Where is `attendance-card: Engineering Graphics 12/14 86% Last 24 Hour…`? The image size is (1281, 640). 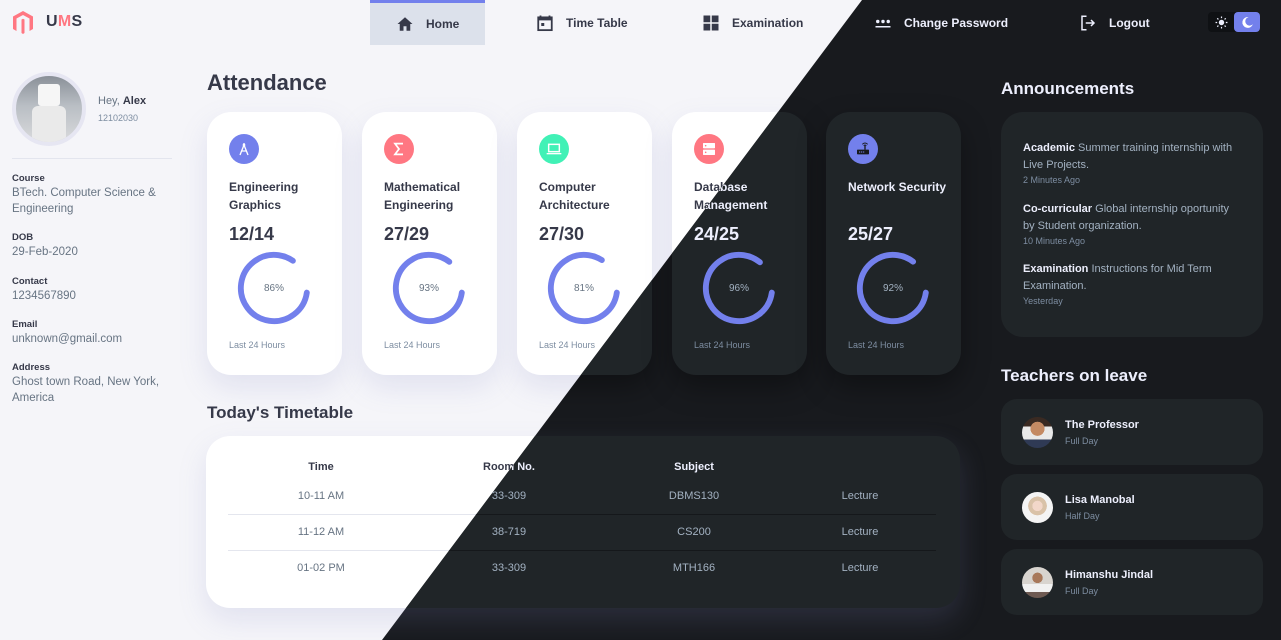
attendance-card: Engineering Graphics 12/14 86% Last 24 Hour… is located at coordinates (274, 243).